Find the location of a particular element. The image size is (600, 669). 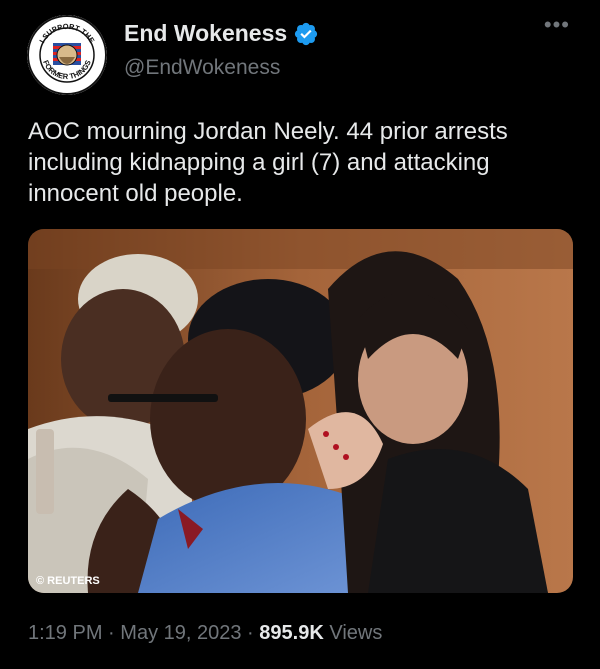

verified-badge-icon is located at coordinates (306, 33).